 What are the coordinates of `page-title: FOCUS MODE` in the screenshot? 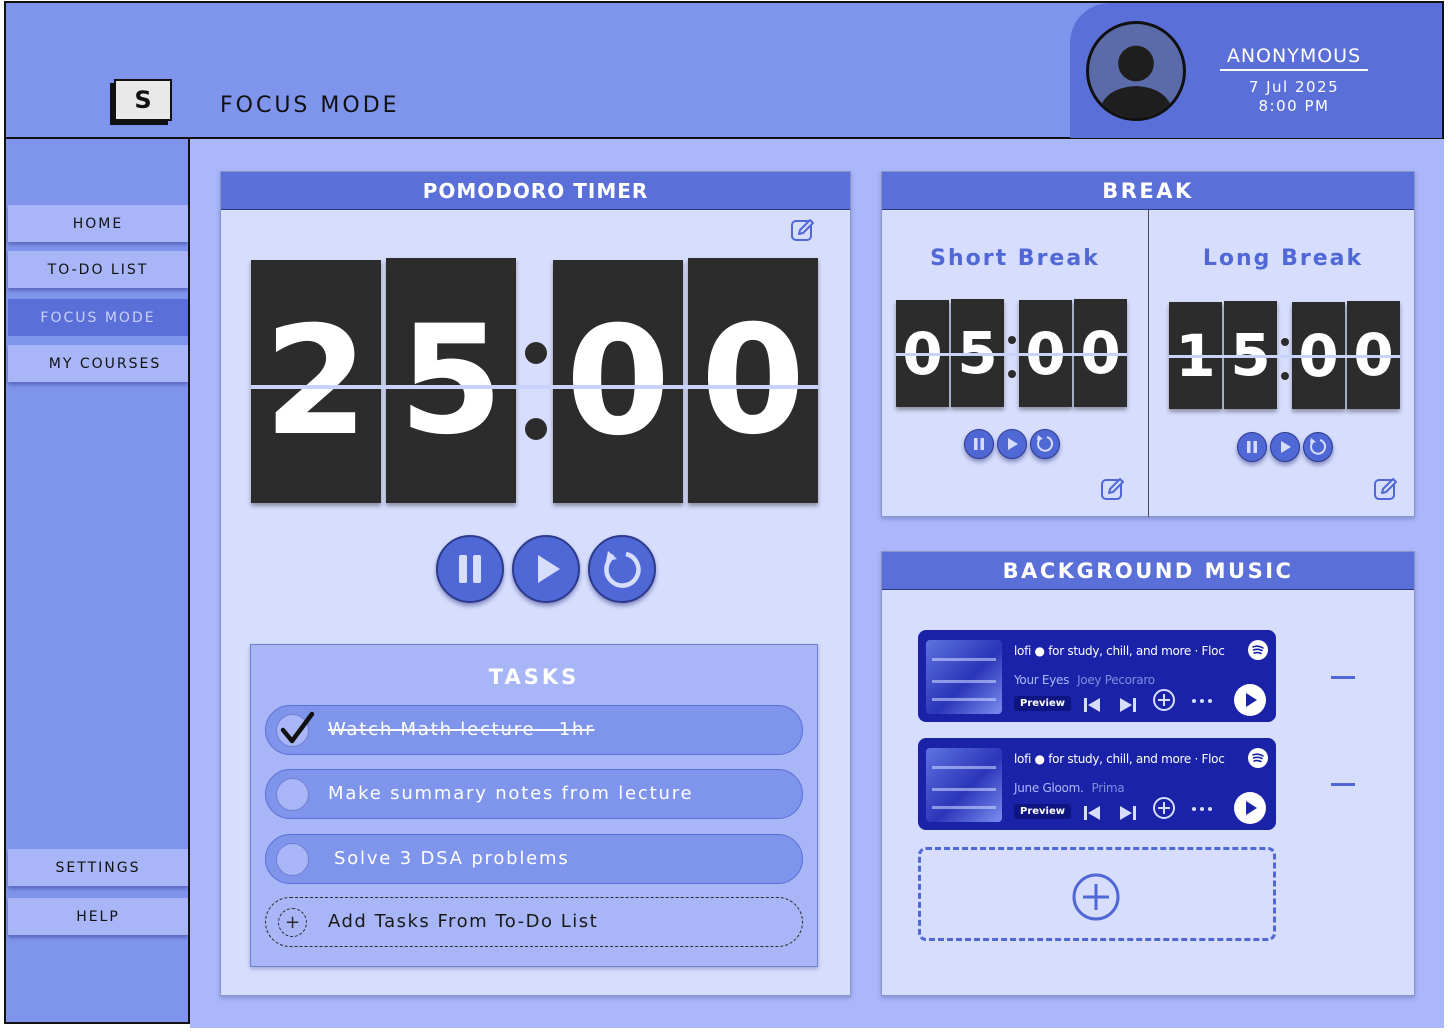 It's located at (310, 105).